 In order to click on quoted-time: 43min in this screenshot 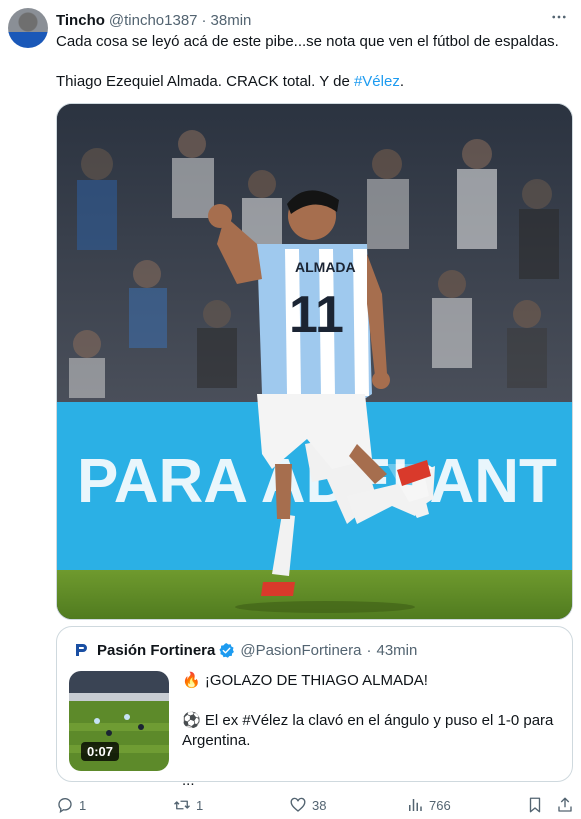, I will do `click(396, 650)`.